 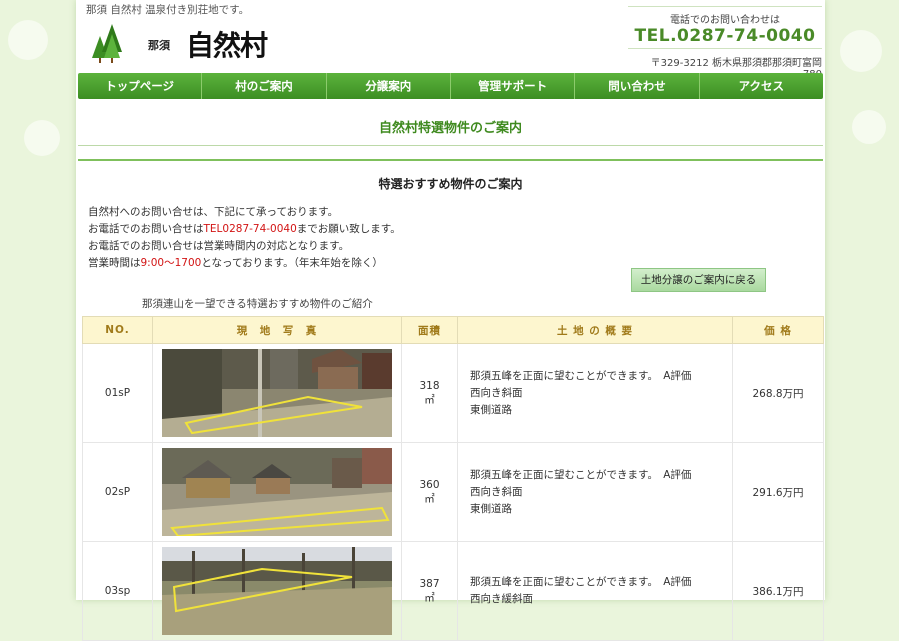 What do you see at coordinates (595, 330) in the screenshot?
I see `column-header-summary: 土 地 の 概 要` at bounding box center [595, 330].